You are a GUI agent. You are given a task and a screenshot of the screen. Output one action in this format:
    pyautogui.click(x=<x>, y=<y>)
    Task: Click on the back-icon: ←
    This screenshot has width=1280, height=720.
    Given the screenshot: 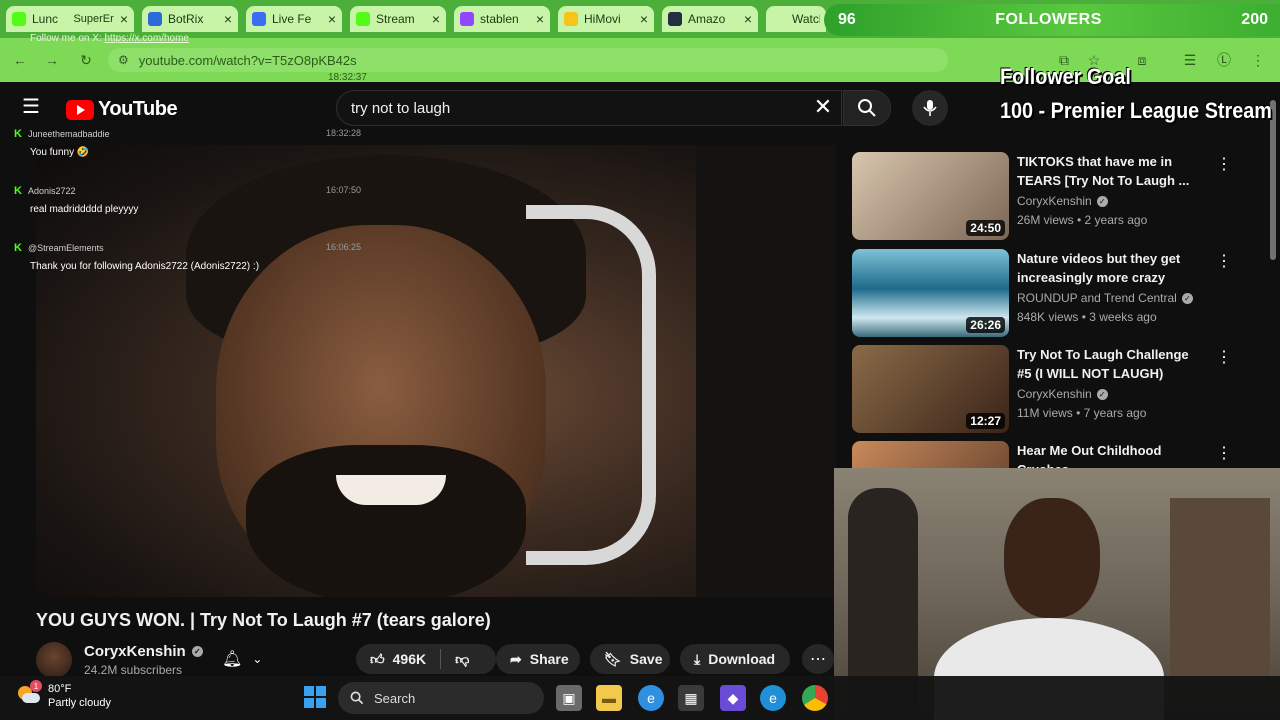 What is the action you would take?
    pyautogui.click(x=20, y=60)
    